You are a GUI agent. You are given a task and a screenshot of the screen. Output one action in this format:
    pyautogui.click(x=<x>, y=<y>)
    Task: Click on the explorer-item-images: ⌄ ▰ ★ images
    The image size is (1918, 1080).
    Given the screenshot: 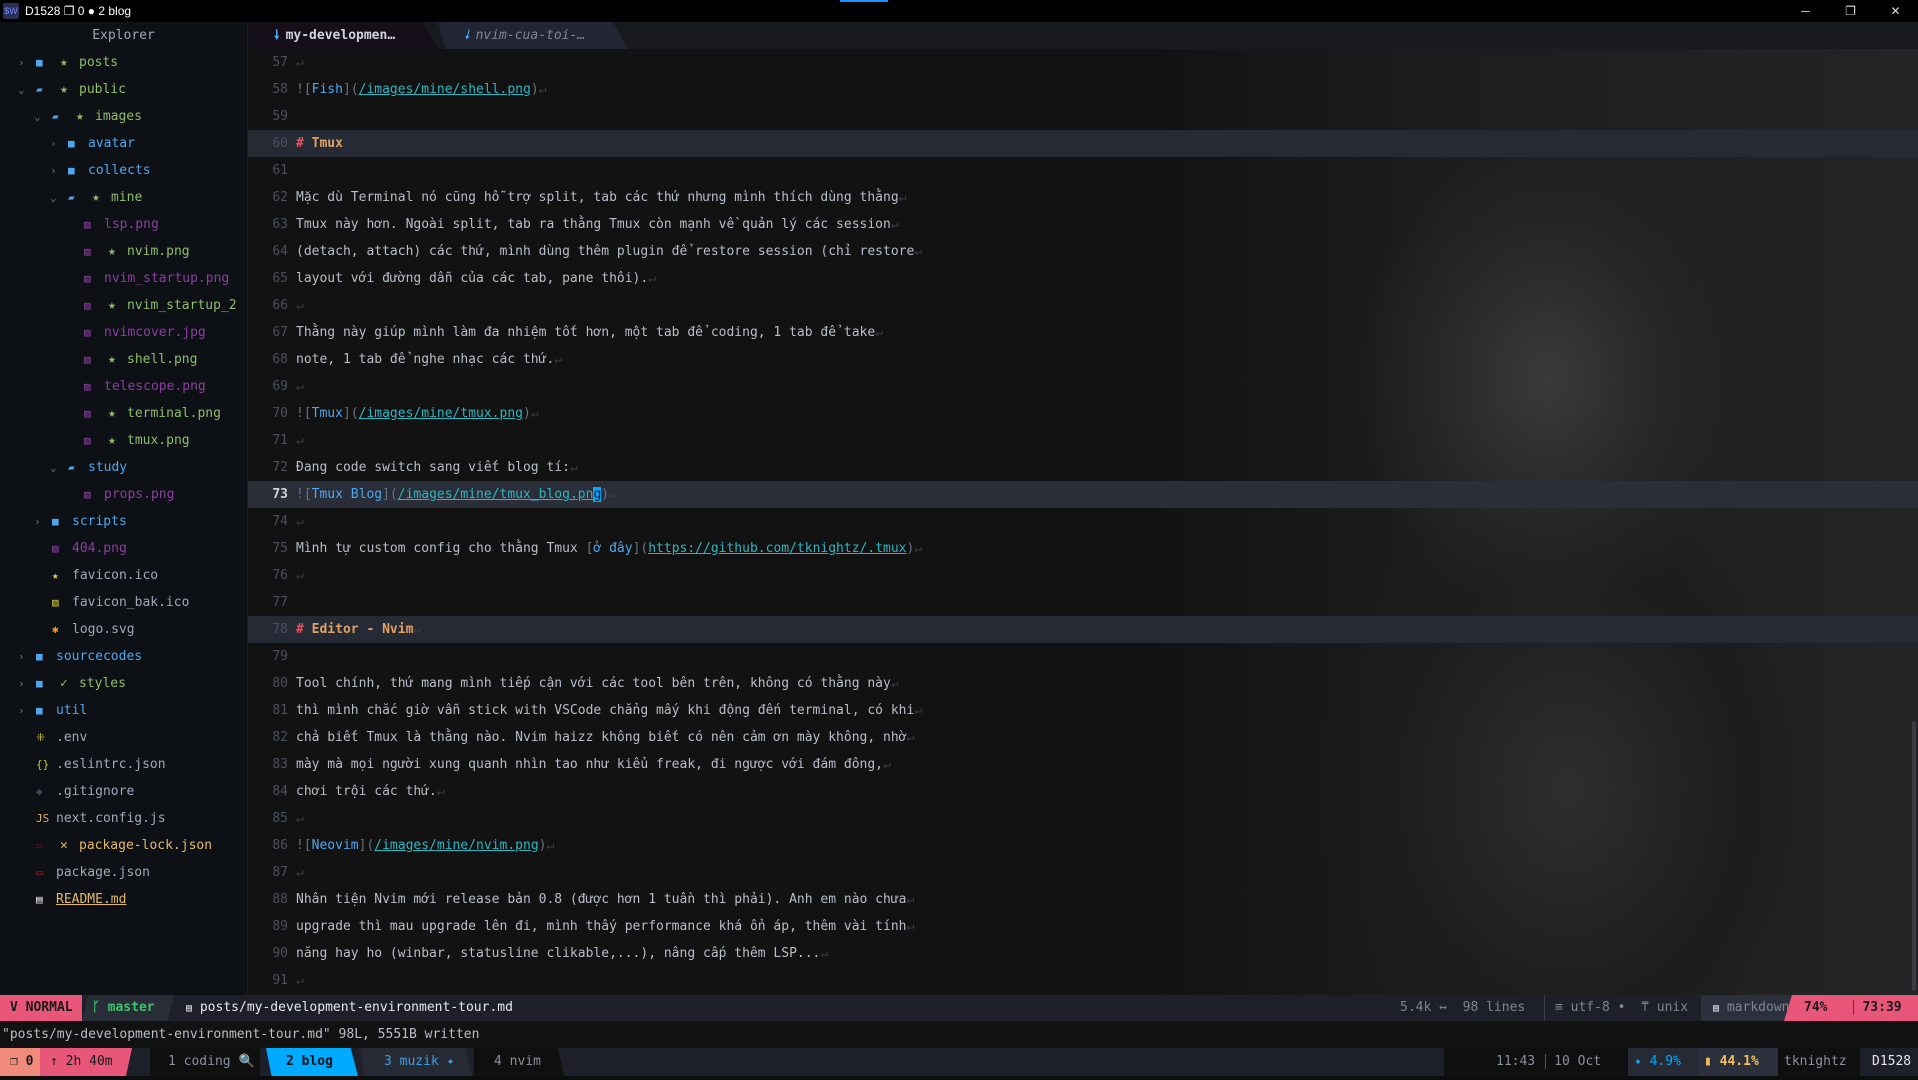 What is the action you would take?
    pyautogui.click(x=123, y=116)
    